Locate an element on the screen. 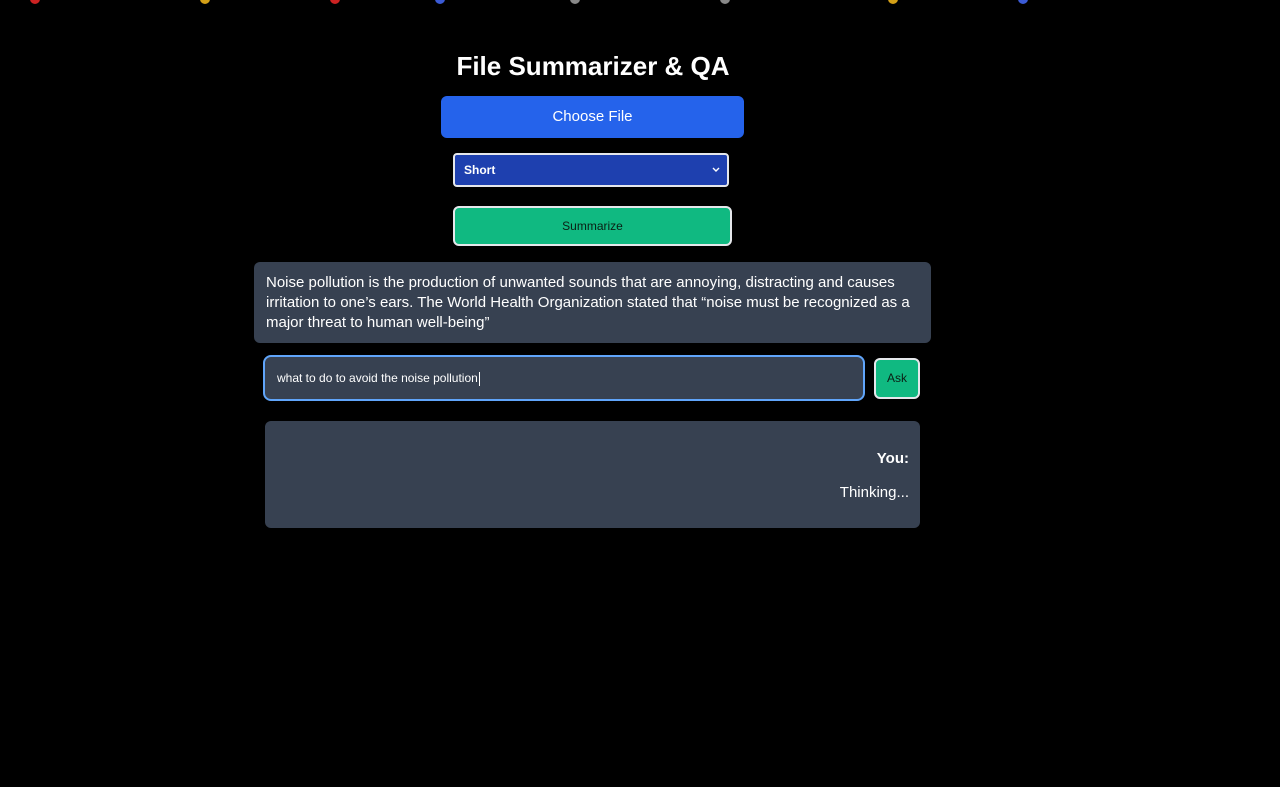  question-input-value: what to do to avoid the noise pollution is located at coordinates (377, 378).